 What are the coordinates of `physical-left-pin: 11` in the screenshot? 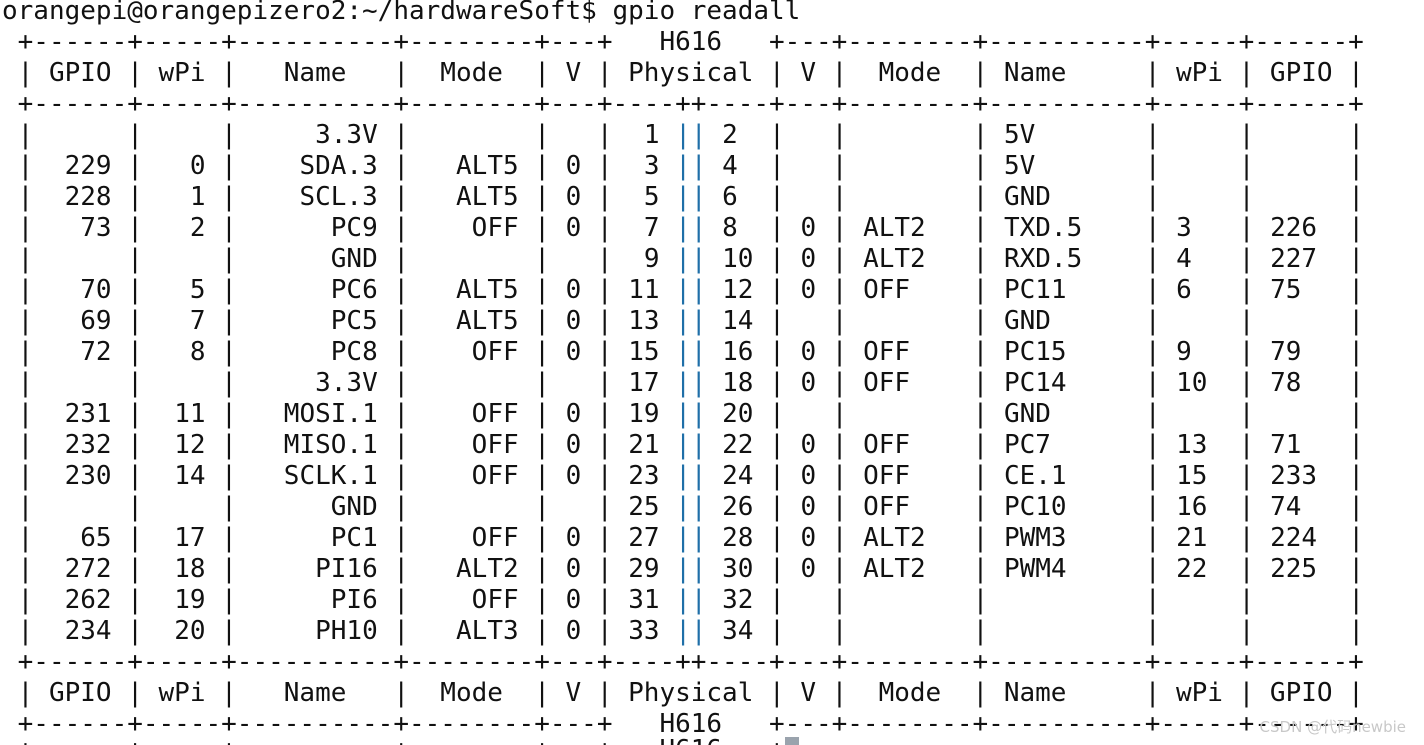 It's located at (644, 290).